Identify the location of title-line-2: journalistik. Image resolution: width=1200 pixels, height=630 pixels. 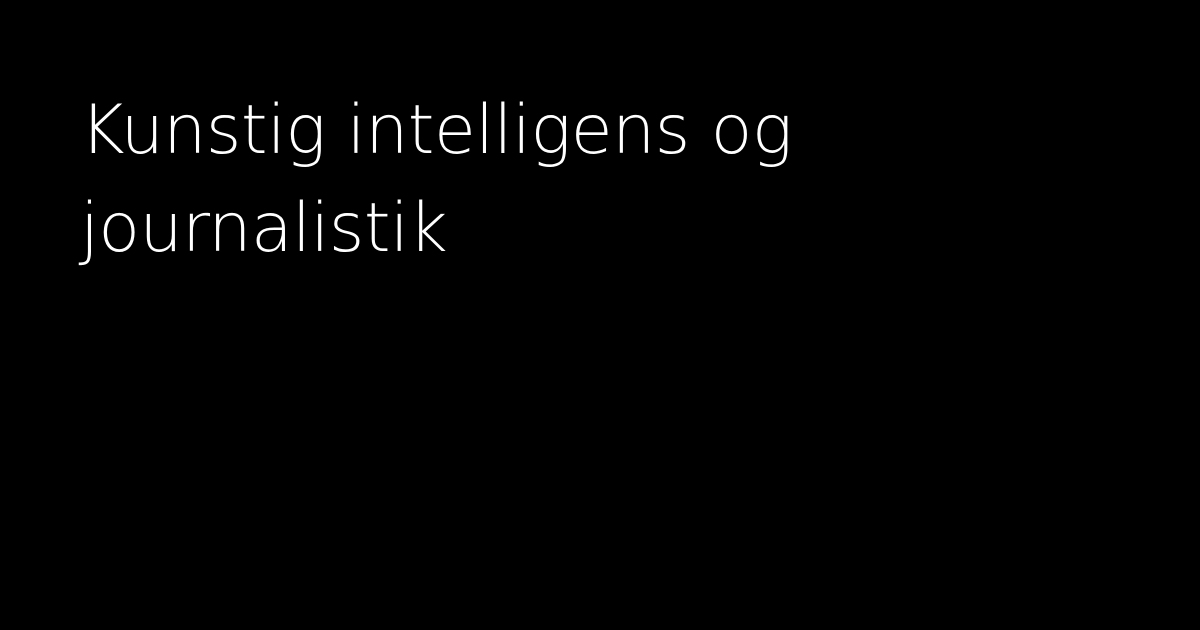
(264, 228).